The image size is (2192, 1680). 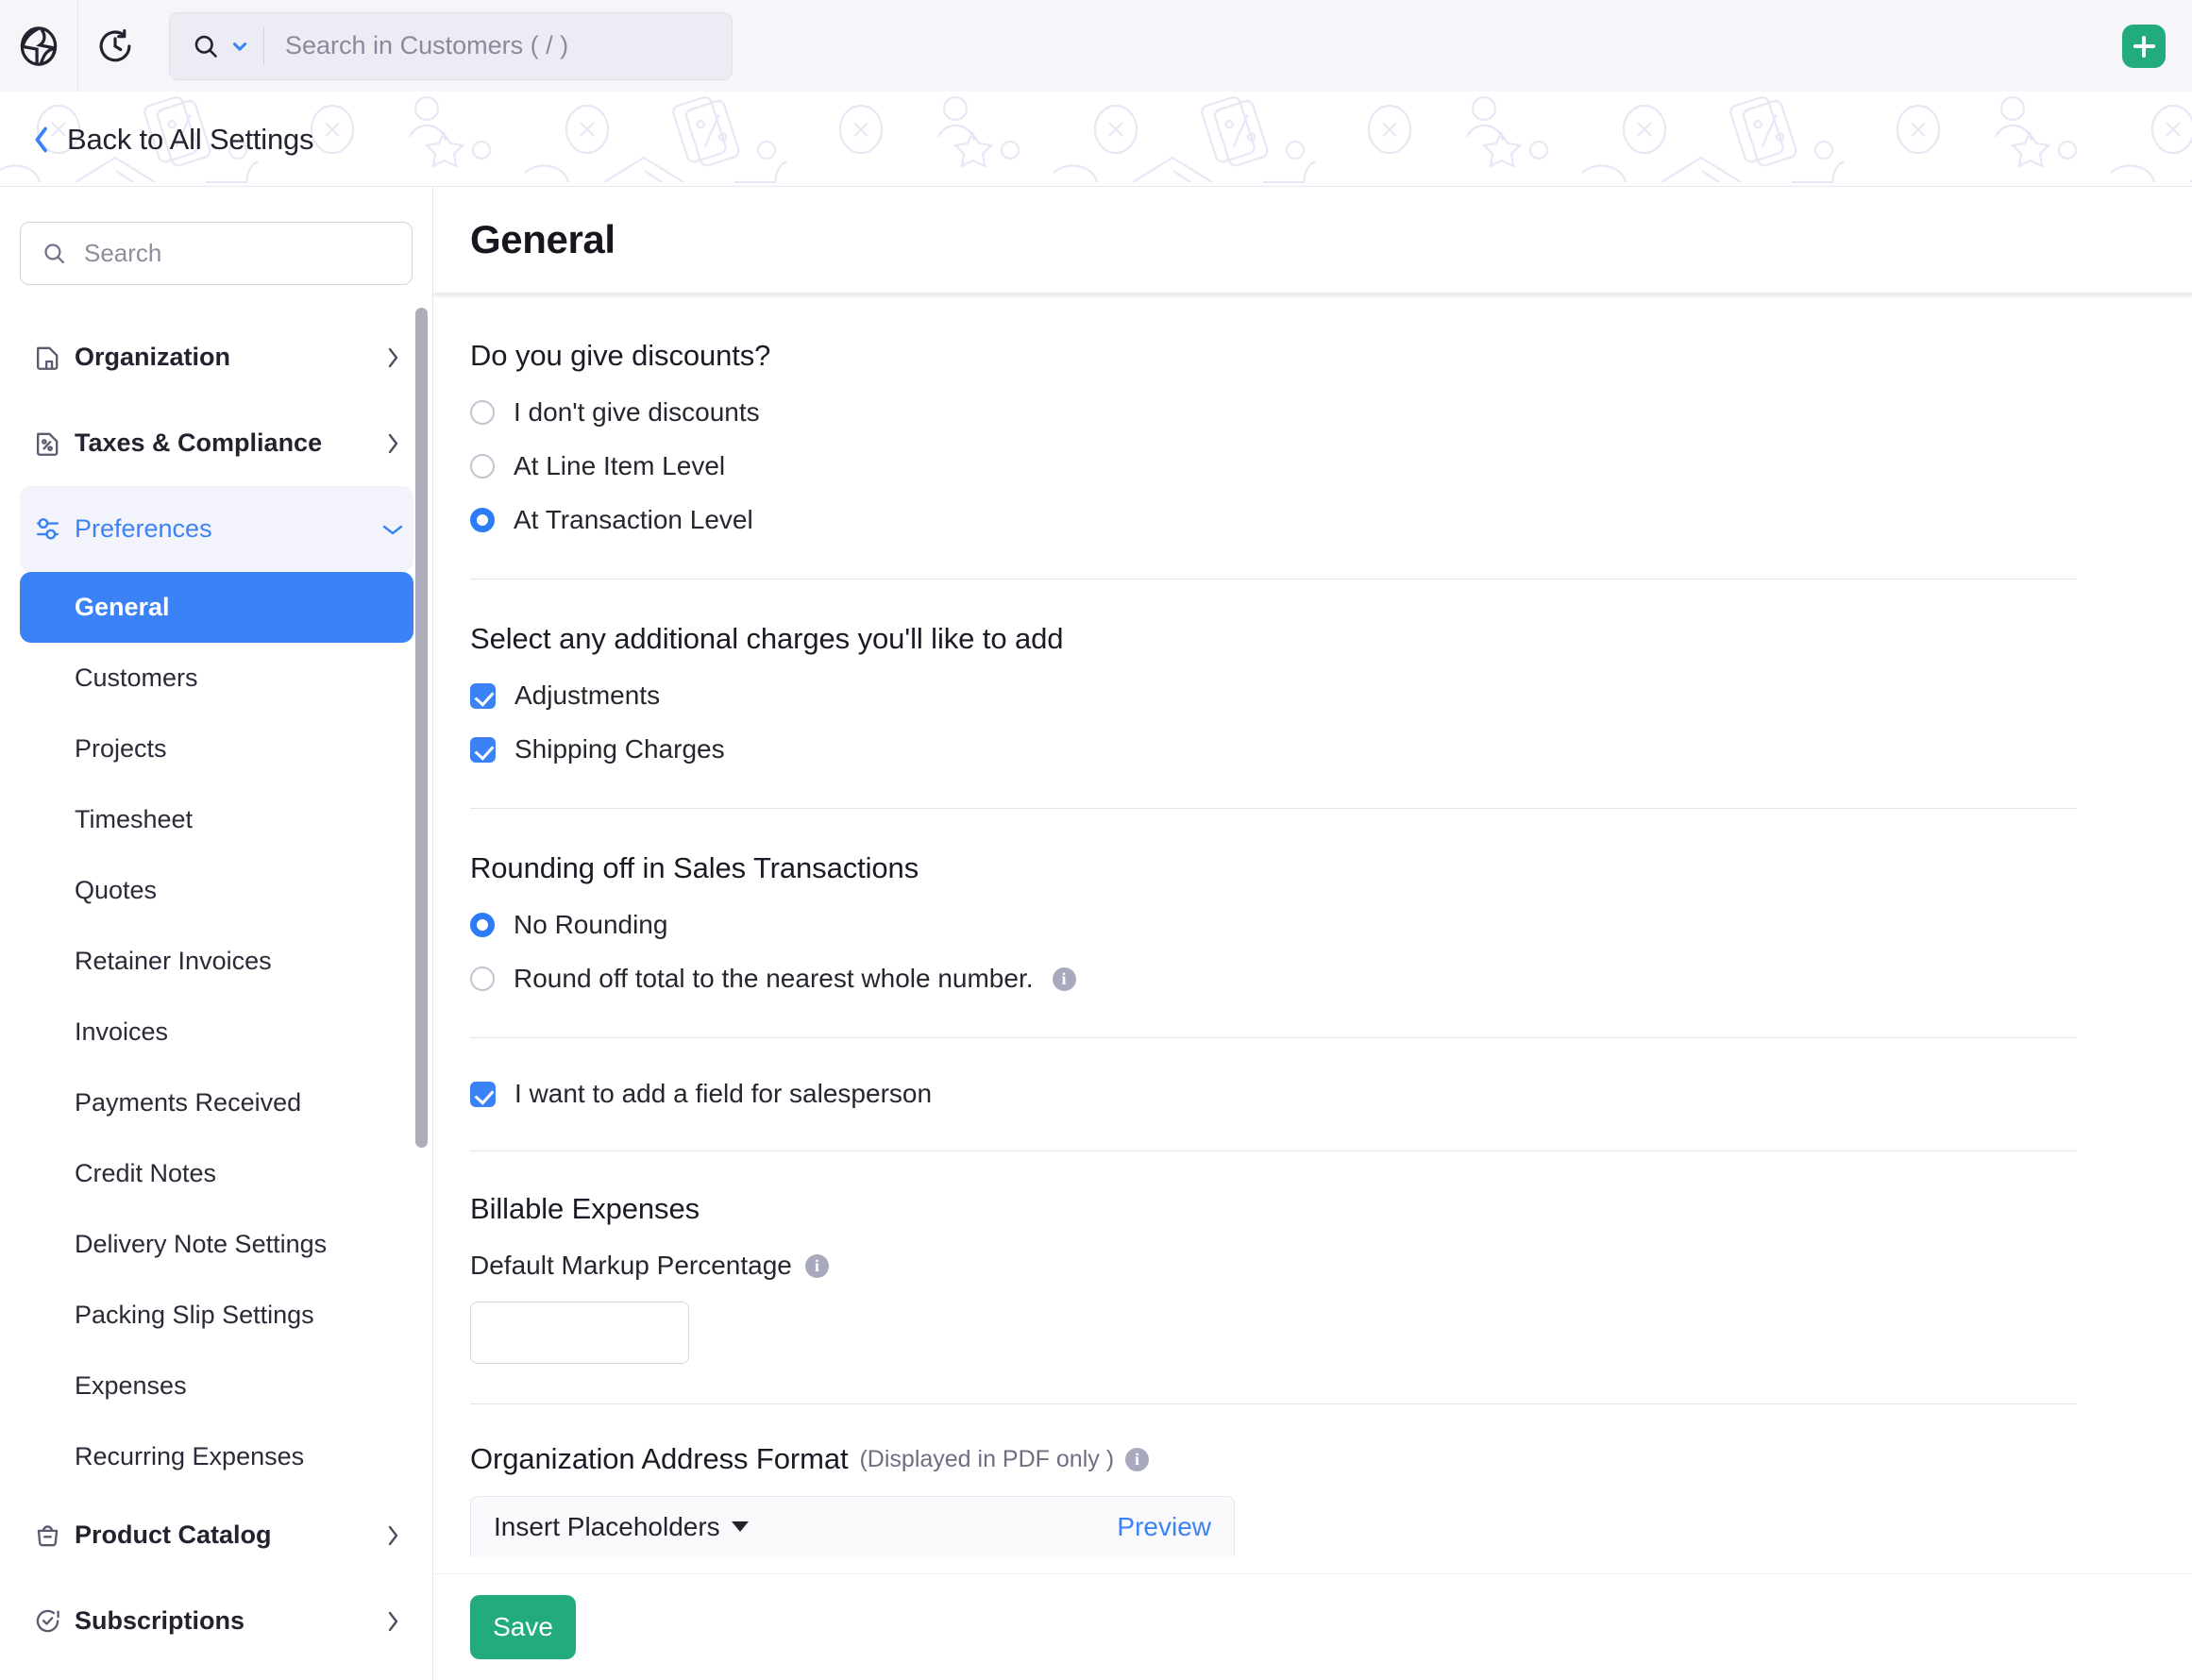 What do you see at coordinates (523, 1627) in the screenshot?
I see `save-button: Save` at bounding box center [523, 1627].